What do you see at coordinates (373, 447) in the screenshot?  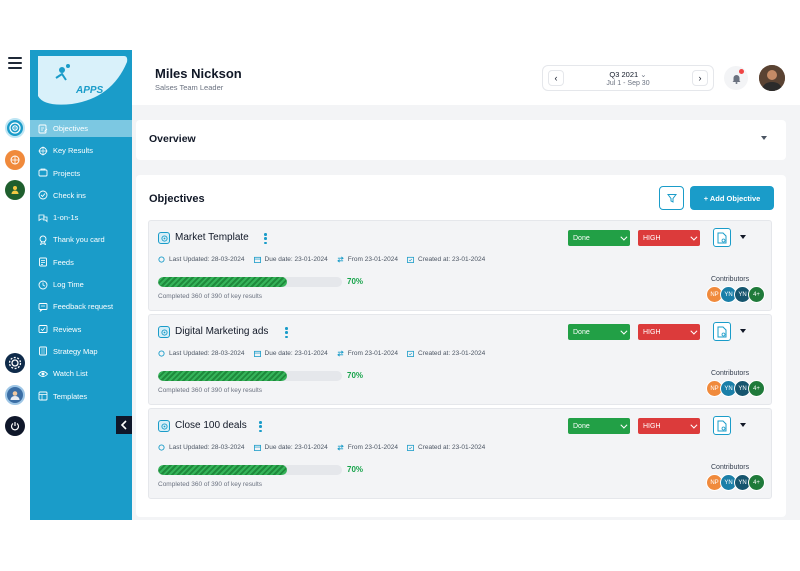 I see `from-date-text: From 23-01-2024` at bounding box center [373, 447].